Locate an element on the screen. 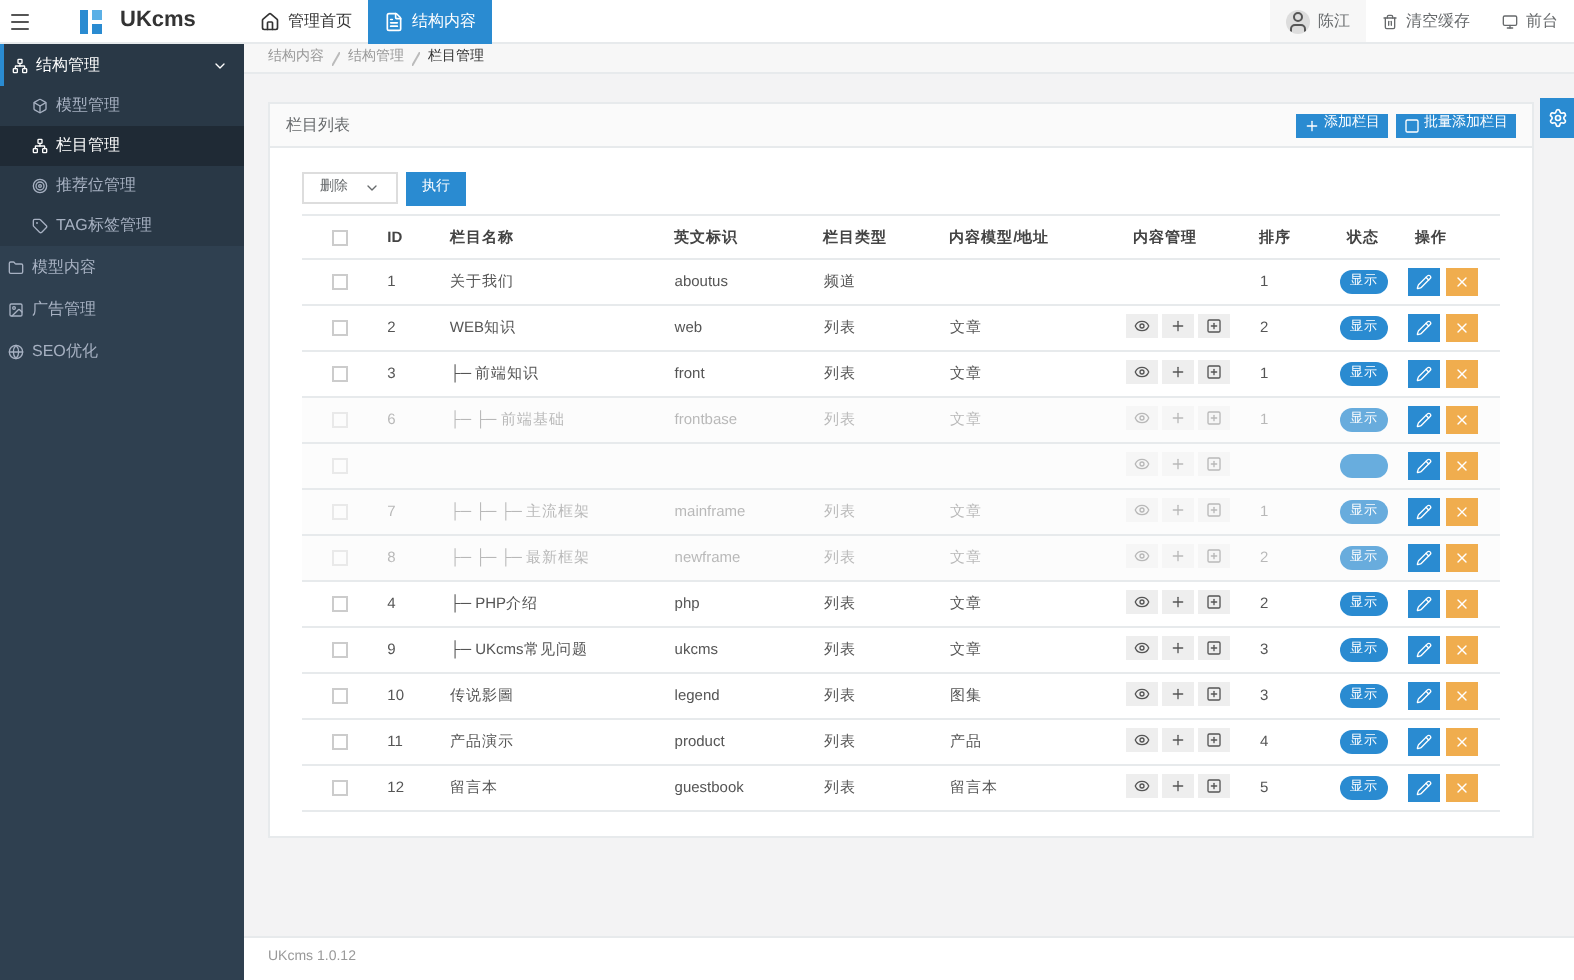 Image resolution: width=1574 pixels, height=980 pixels. sidebar-subitem: TAG标签管理 is located at coordinates (122, 226).